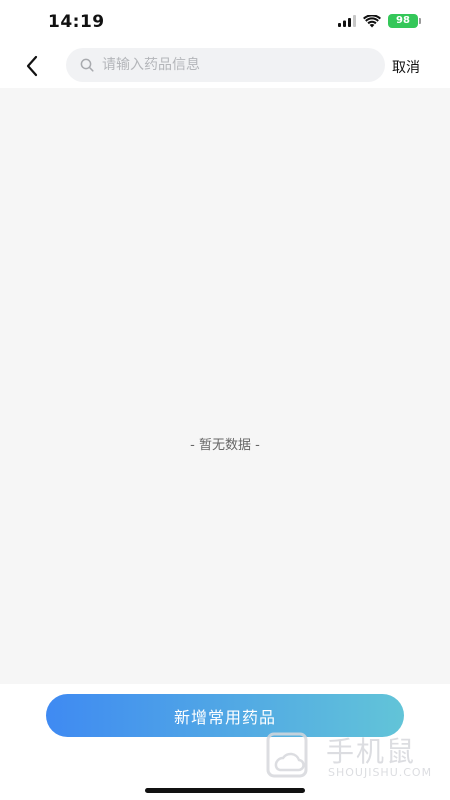 The height and width of the screenshot is (800, 450). Describe the element at coordinates (237, 65) in the screenshot. I see `search-input` at that location.